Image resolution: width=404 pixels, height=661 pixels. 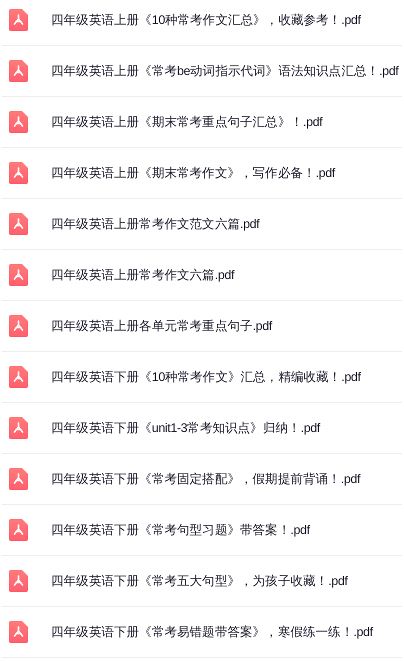 I want to click on file-row: 四年级英语下册《常考固定搭配》，假期提前背诵！.pdf, so click(x=202, y=479).